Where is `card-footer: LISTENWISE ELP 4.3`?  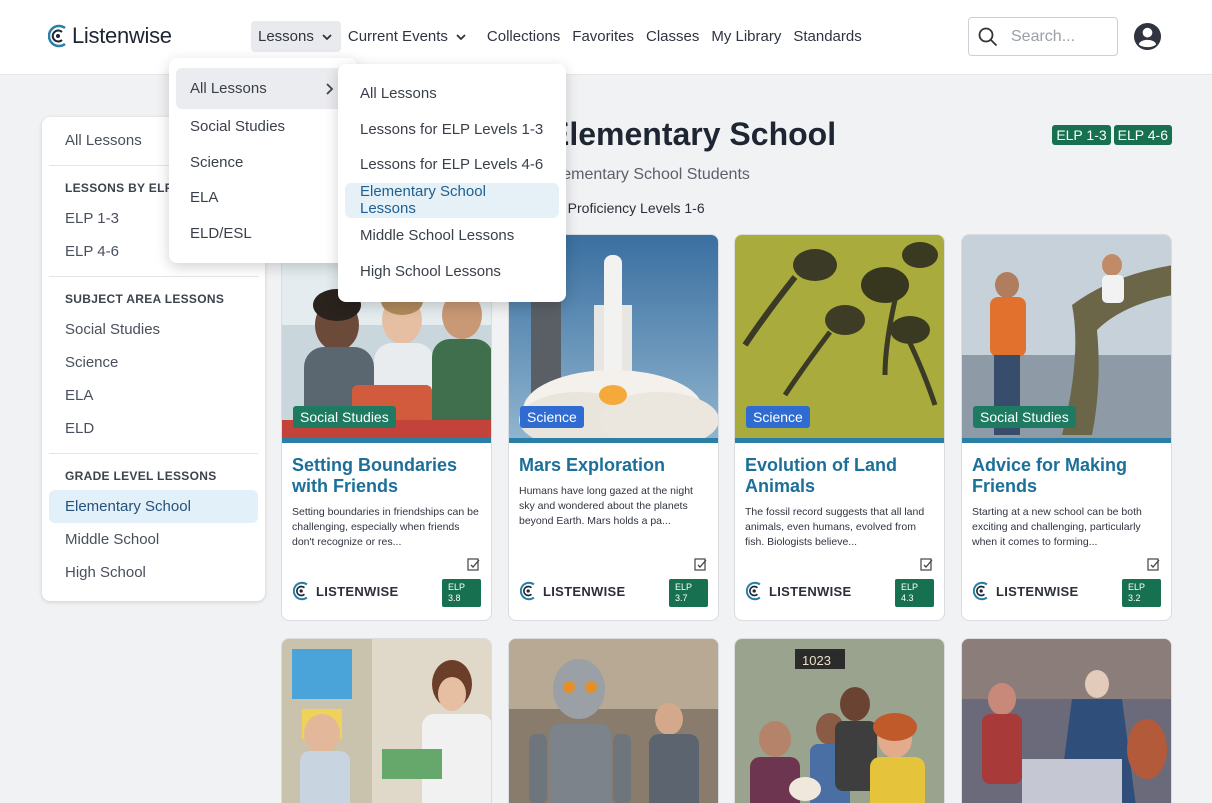 card-footer: LISTENWISE ELP 4.3 is located at coordinates (839, 583).